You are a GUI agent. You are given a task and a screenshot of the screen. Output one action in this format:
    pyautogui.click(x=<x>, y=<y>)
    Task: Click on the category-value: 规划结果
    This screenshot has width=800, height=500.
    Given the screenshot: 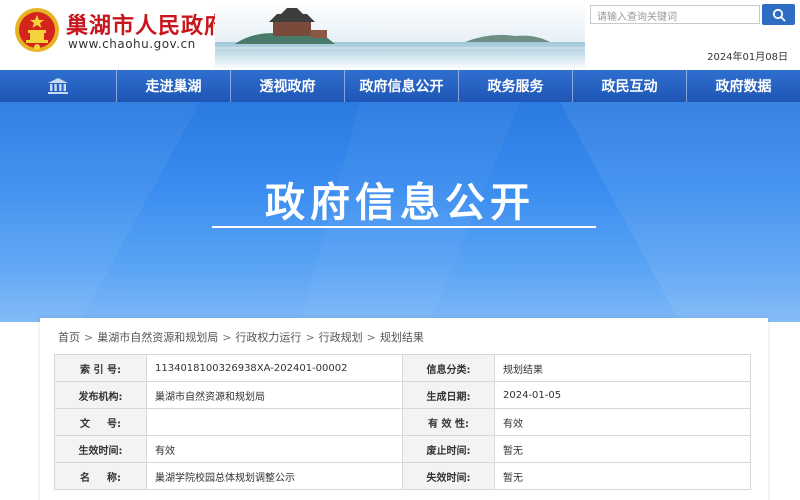 What is the action you would take?
    pyautogui.click(x=622, y=368)
    